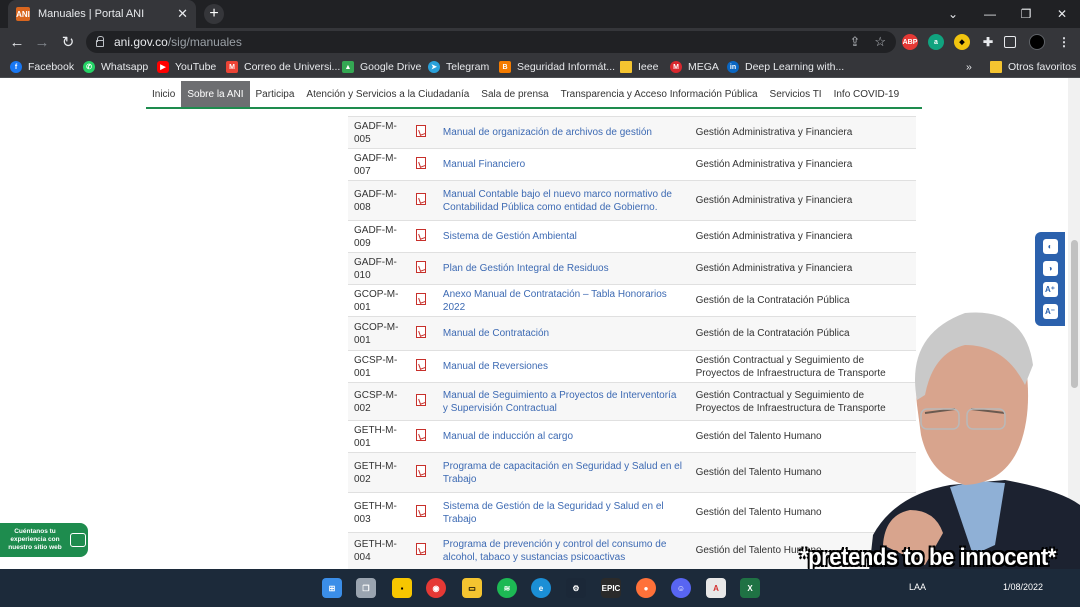 This screenshot has width=1080, height=607. Describe the element at coordinates (17, 42) in the screenshot. I see `back-button: ←` at that location.